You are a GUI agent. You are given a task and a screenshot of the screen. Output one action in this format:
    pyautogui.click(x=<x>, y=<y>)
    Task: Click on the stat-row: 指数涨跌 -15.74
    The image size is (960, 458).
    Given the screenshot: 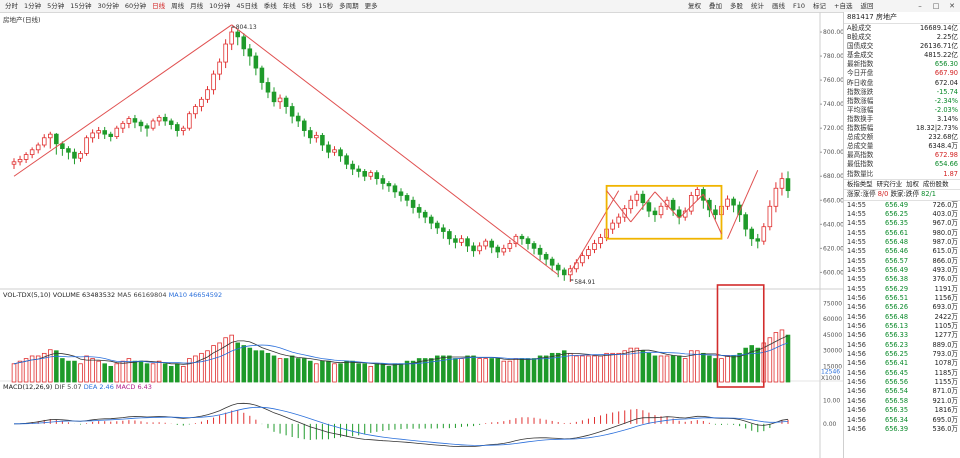 What is the action you would take?
    pyautogui.click(x=902, y=92)
    